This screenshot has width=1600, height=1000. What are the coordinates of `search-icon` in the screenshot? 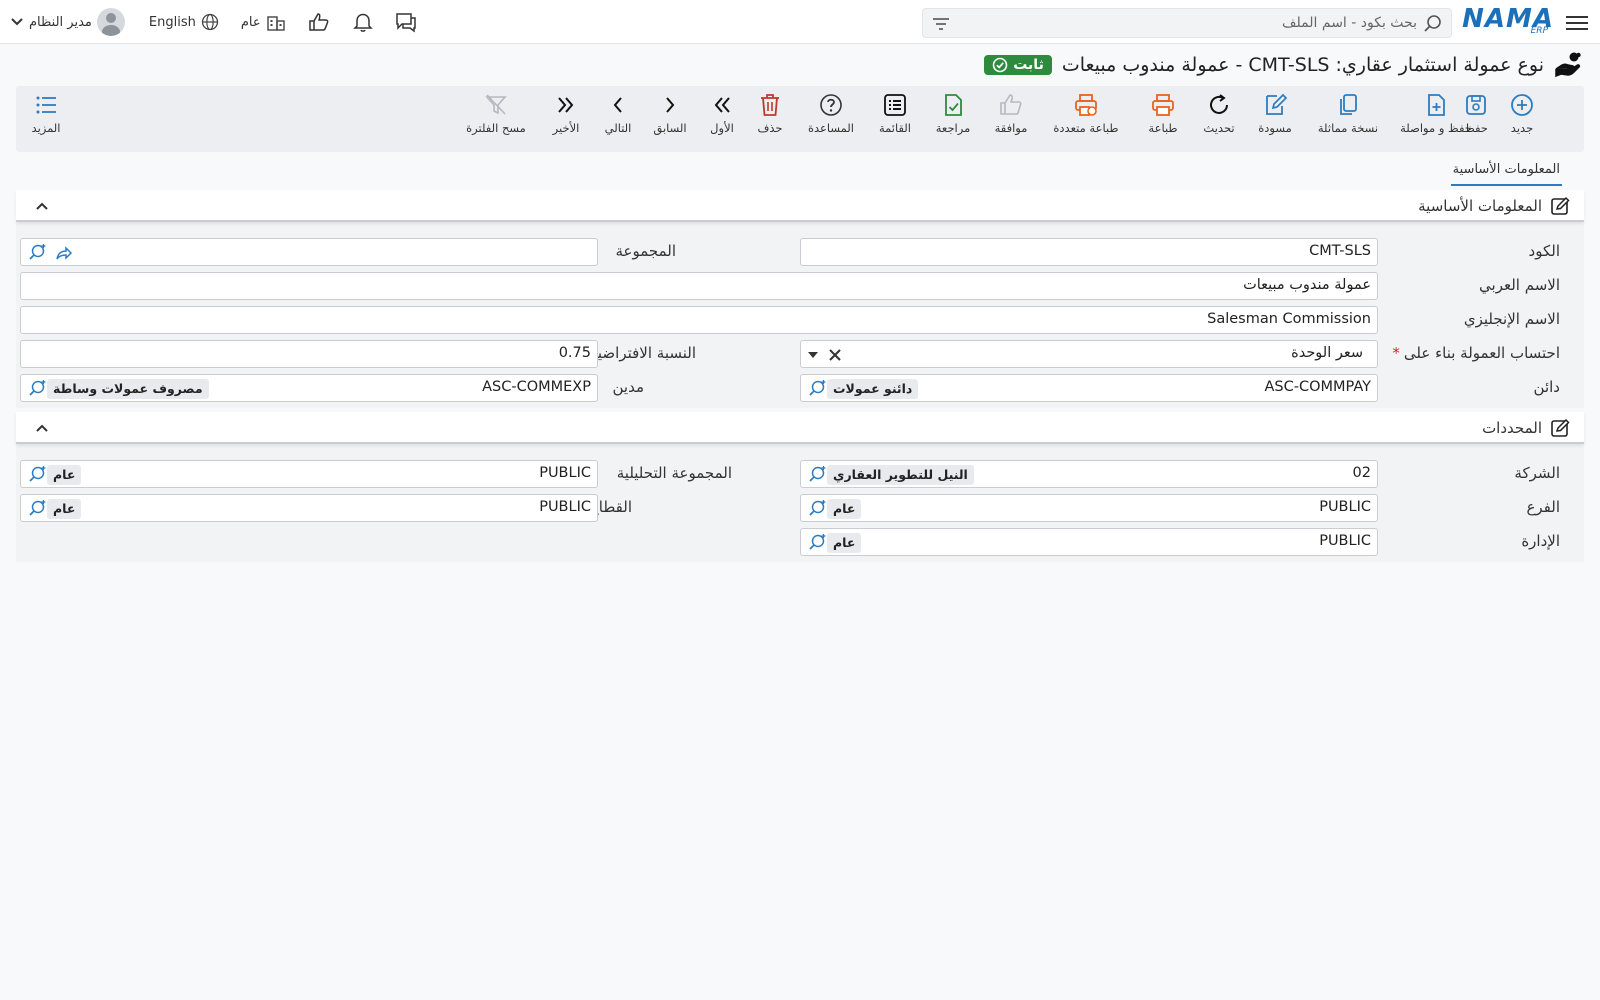 It's located at (1433, 24).